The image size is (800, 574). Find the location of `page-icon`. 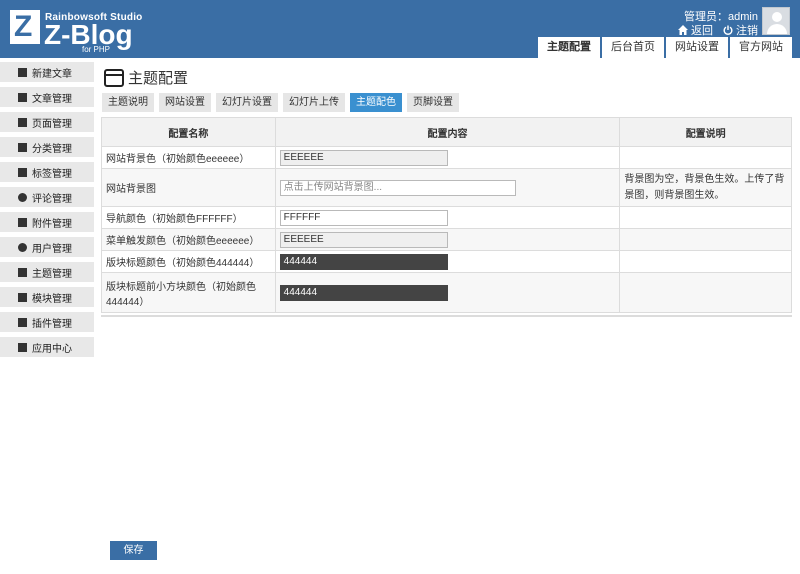

page-icon is located at coordinates (22, 122).